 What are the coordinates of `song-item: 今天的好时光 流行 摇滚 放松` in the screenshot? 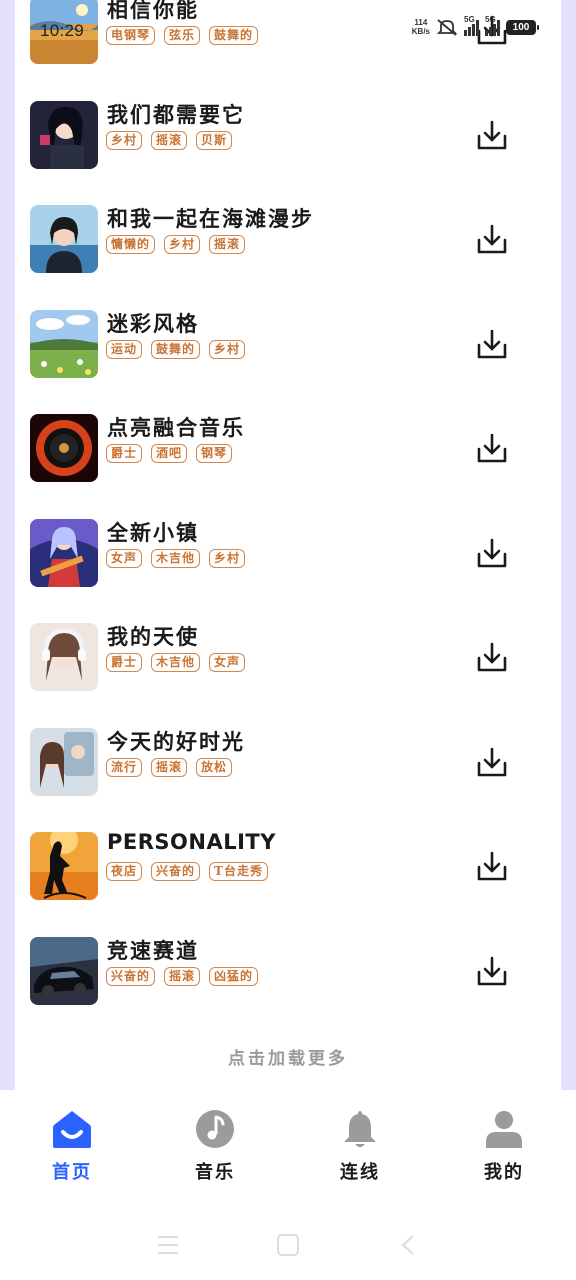 It's located at (285, 779).